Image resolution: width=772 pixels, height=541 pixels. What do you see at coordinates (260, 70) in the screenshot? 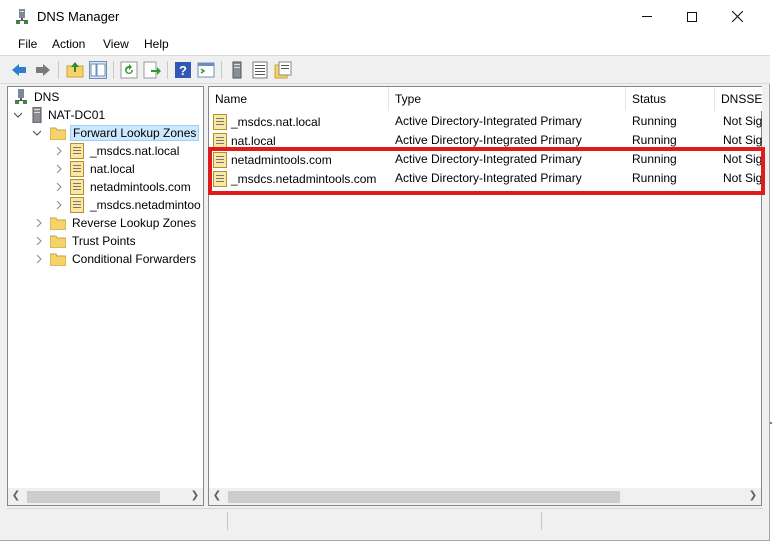
I see `list-view-icon` at bounding box center [260, 70].